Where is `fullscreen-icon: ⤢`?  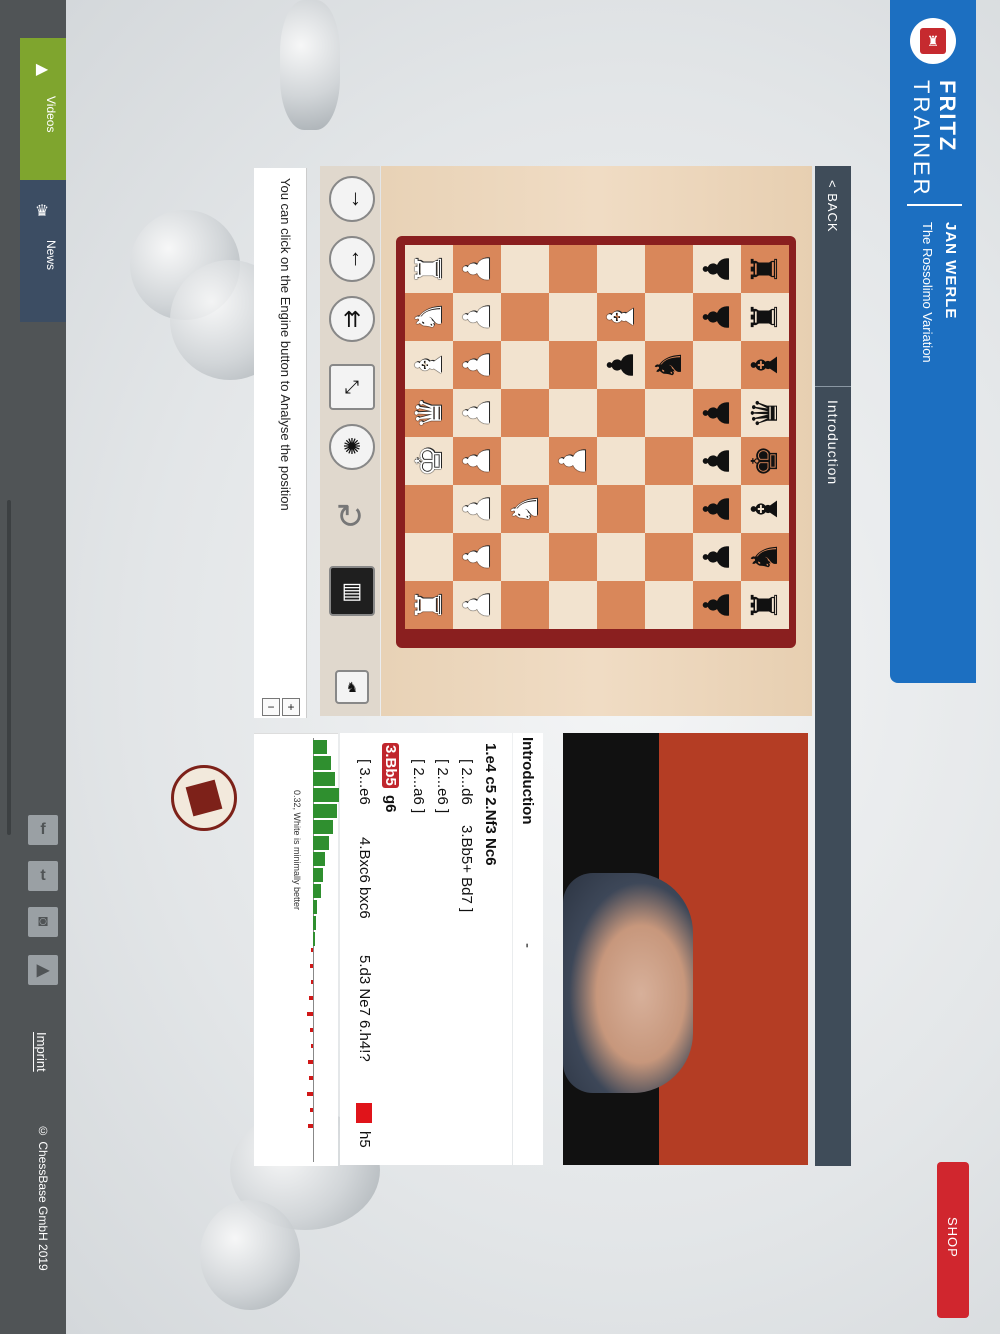
fullscreen-icon: ⤢ is located at coordinates (352, 387).